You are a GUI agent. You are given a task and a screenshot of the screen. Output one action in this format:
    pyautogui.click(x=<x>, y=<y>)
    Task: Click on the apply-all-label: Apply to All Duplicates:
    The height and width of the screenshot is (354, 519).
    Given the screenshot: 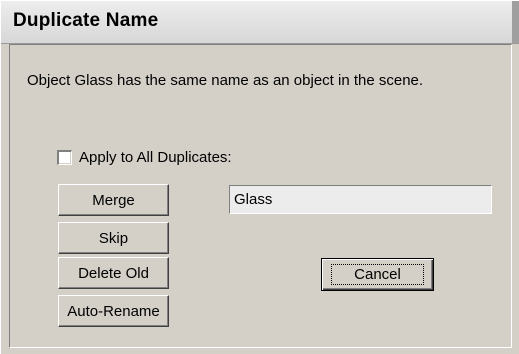 What is the action you would take?
    pyautogui.click(x=155, y=157)
    